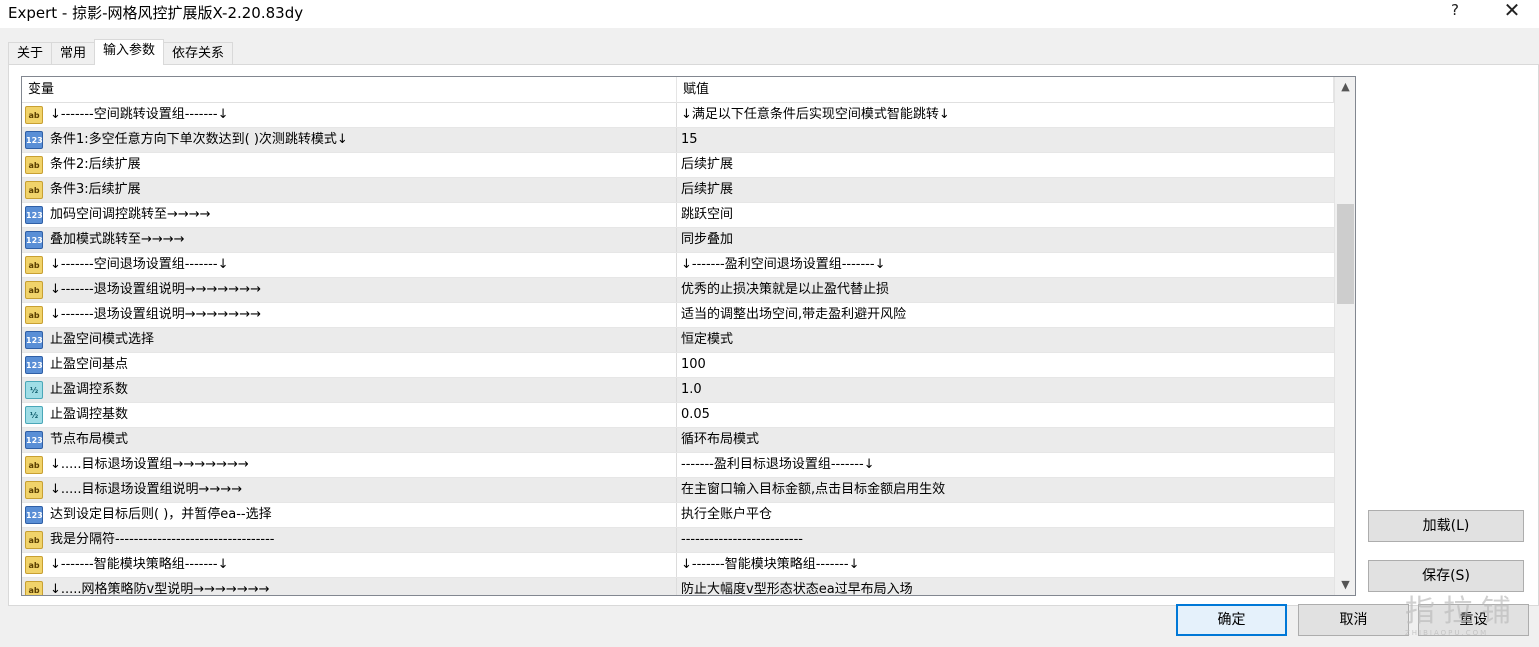 Image resolution: width=1539 pixels, height=647 pixels. What do you see at coordinates (1005, 586) in the screenshot?
I see `value-cell: 防止大幅度v型形态状态ea过早布局入场` at bounding box center [1005, 586].